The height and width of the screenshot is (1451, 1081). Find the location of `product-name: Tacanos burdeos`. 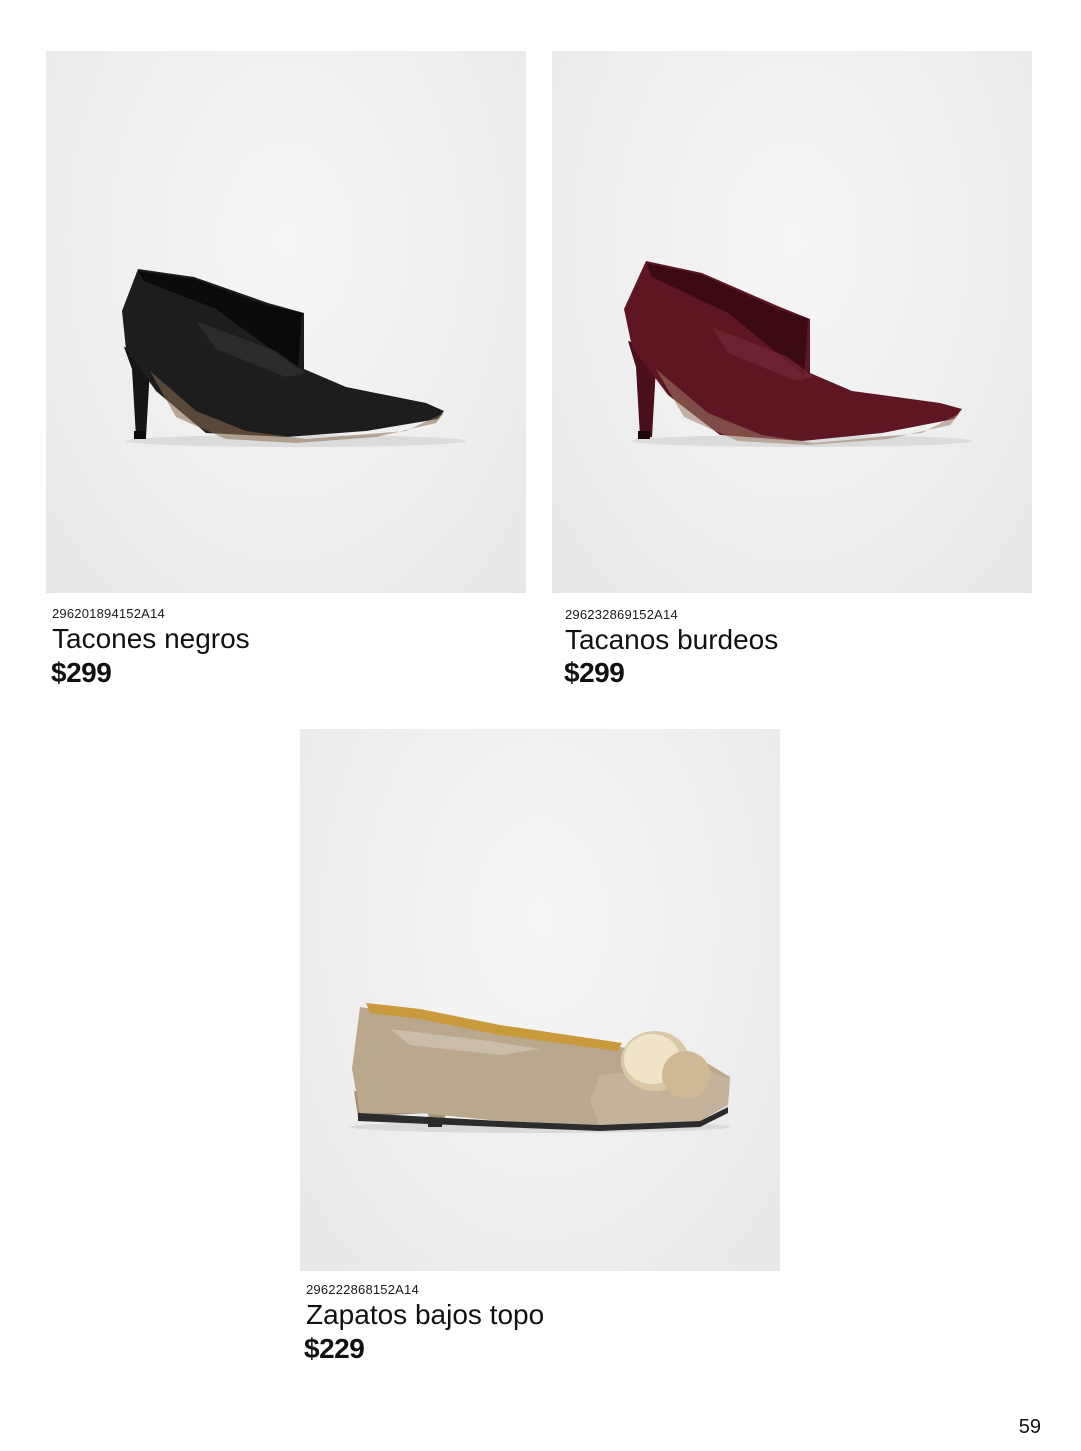

product-name: Tacanos burdeos is located at coordinates (672, 639).